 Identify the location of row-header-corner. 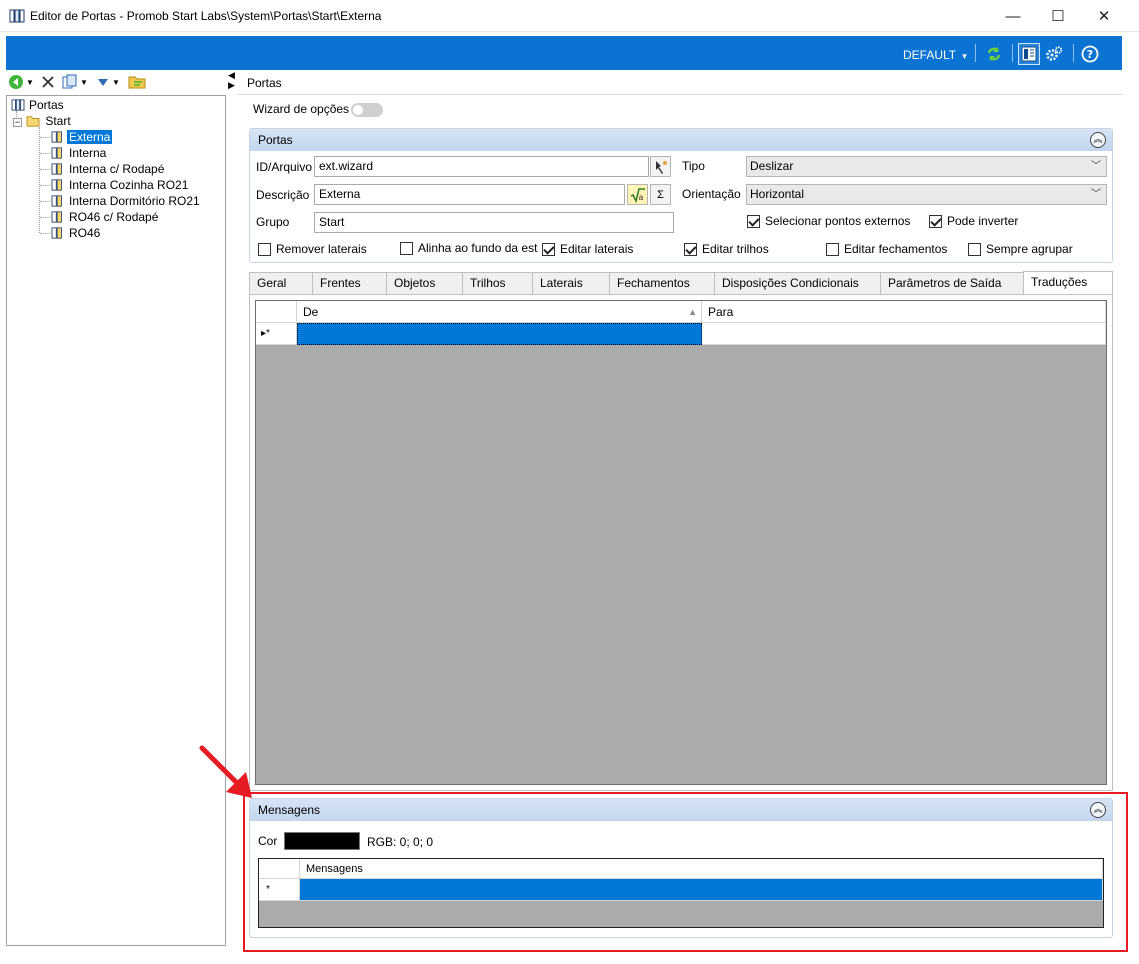
(276, 312).